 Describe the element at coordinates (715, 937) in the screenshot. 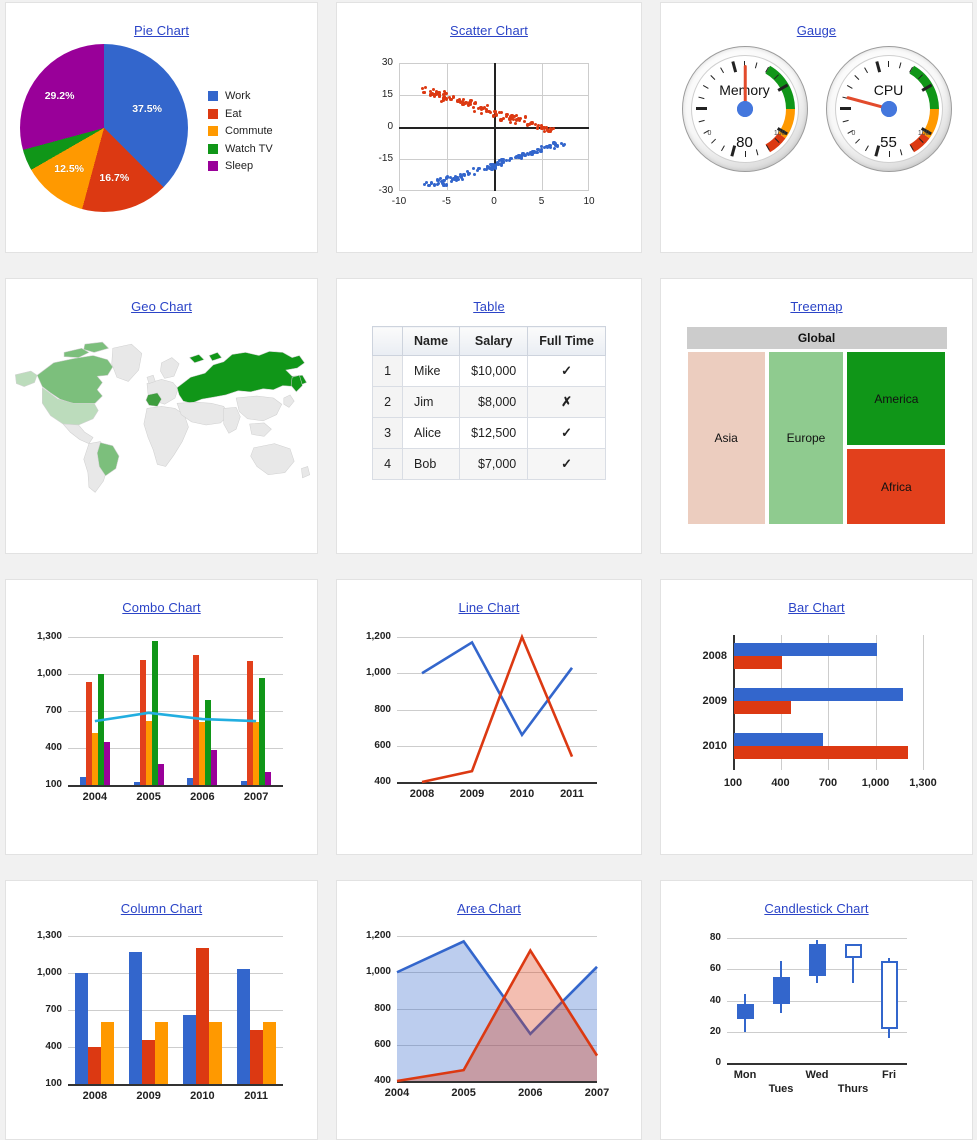

I see `candle-y-tick: 80` at that location.